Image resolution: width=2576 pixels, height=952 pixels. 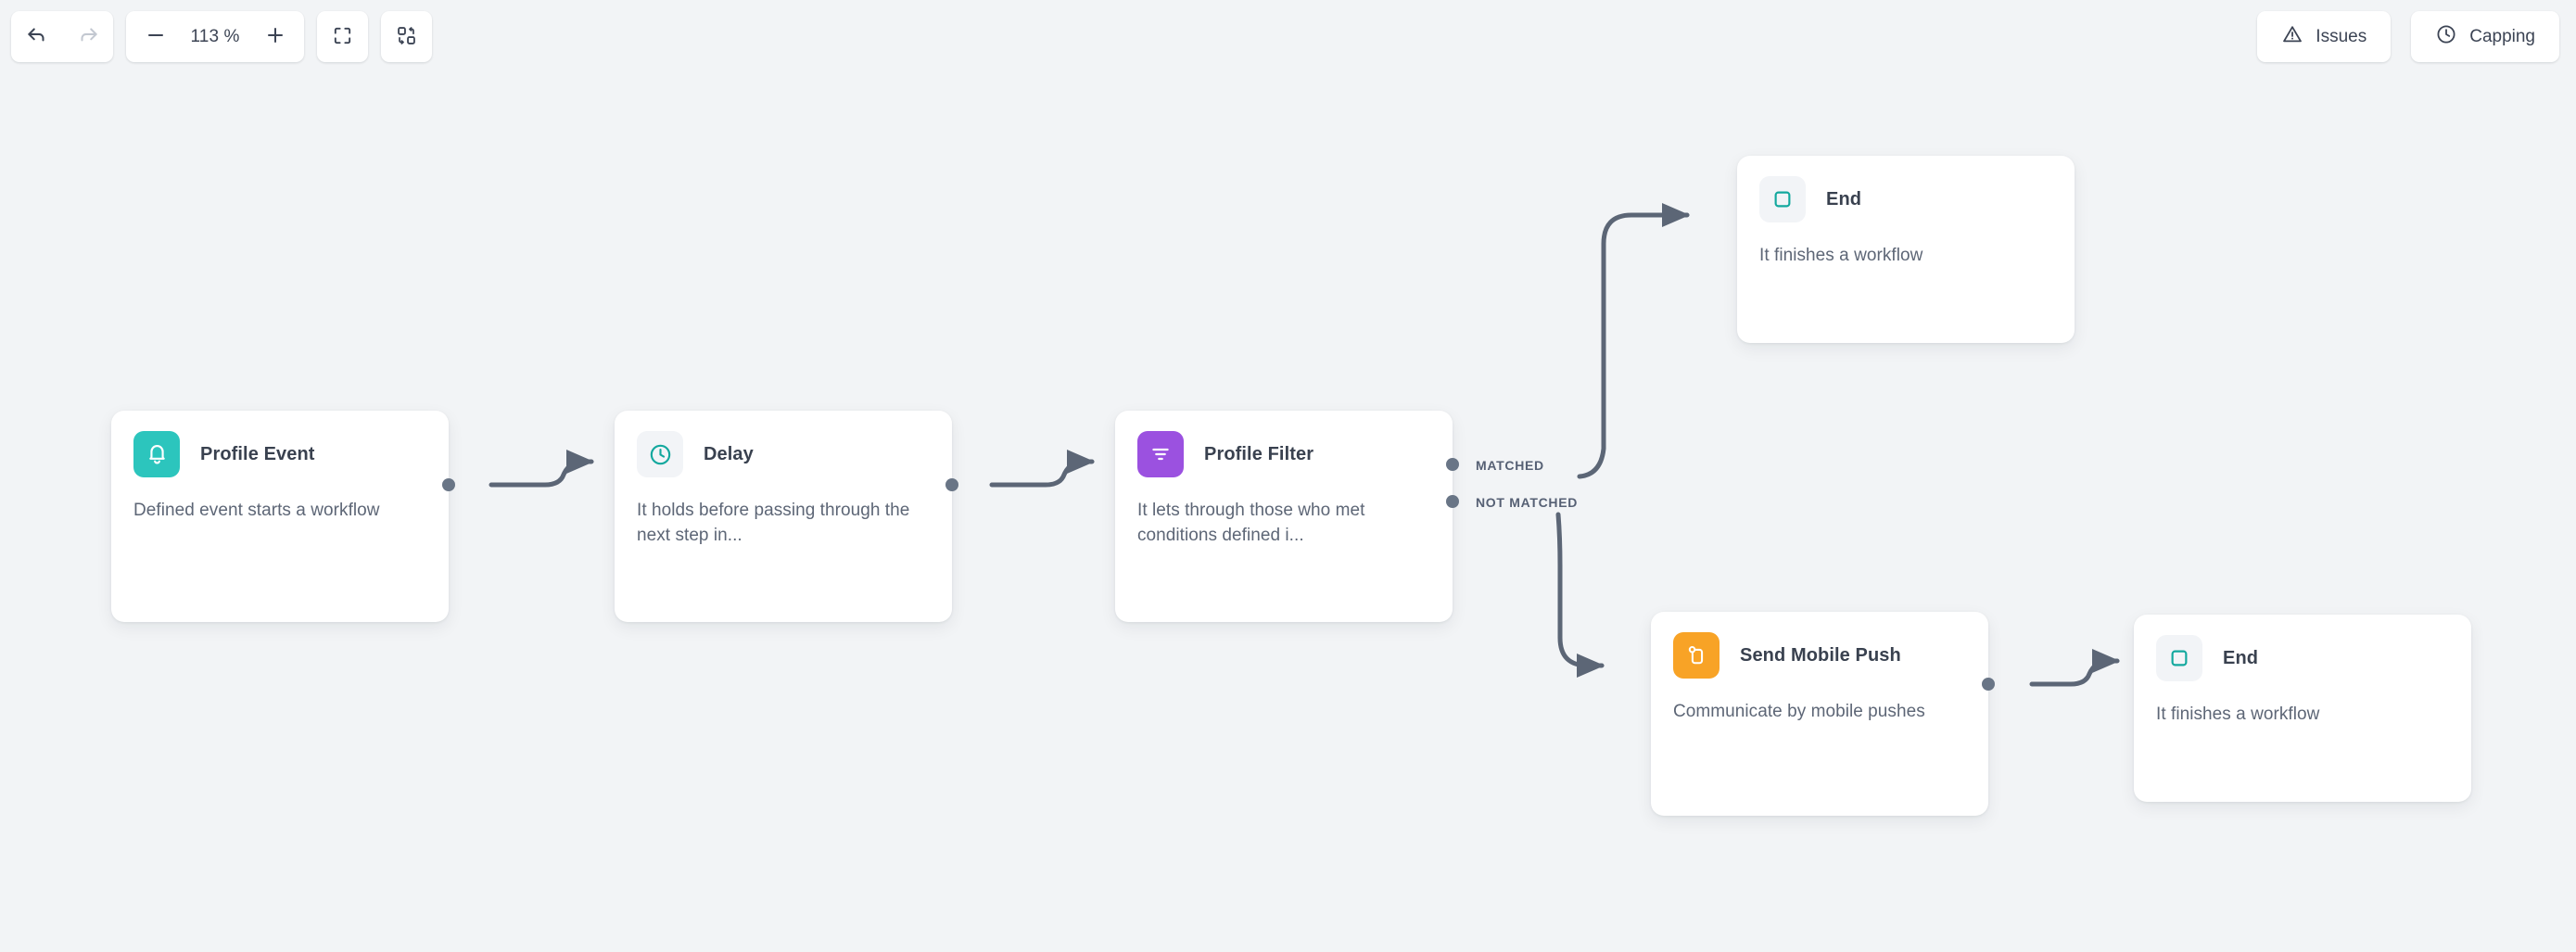 I want to click on node-title: Profile Filter, so click(x=1259, y=453).